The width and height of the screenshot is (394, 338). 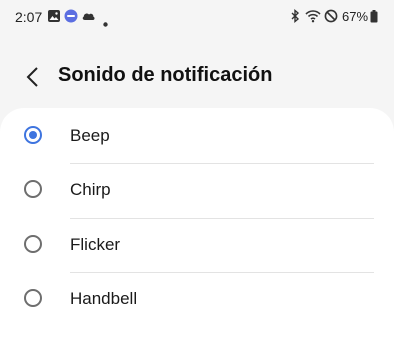 I want to click on back-button, so click(x=33, y=77).